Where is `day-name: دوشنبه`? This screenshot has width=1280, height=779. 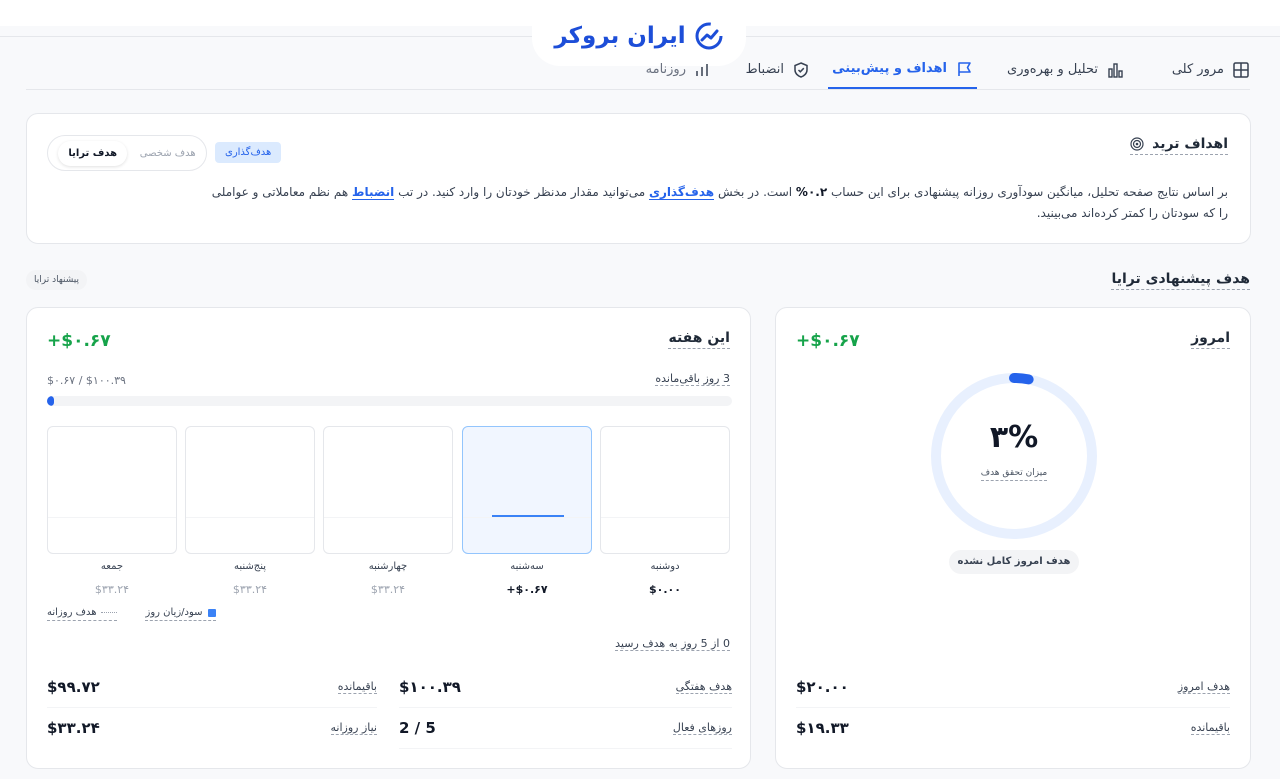
day-name: دوشنبه is located at coordinates (665, 566).